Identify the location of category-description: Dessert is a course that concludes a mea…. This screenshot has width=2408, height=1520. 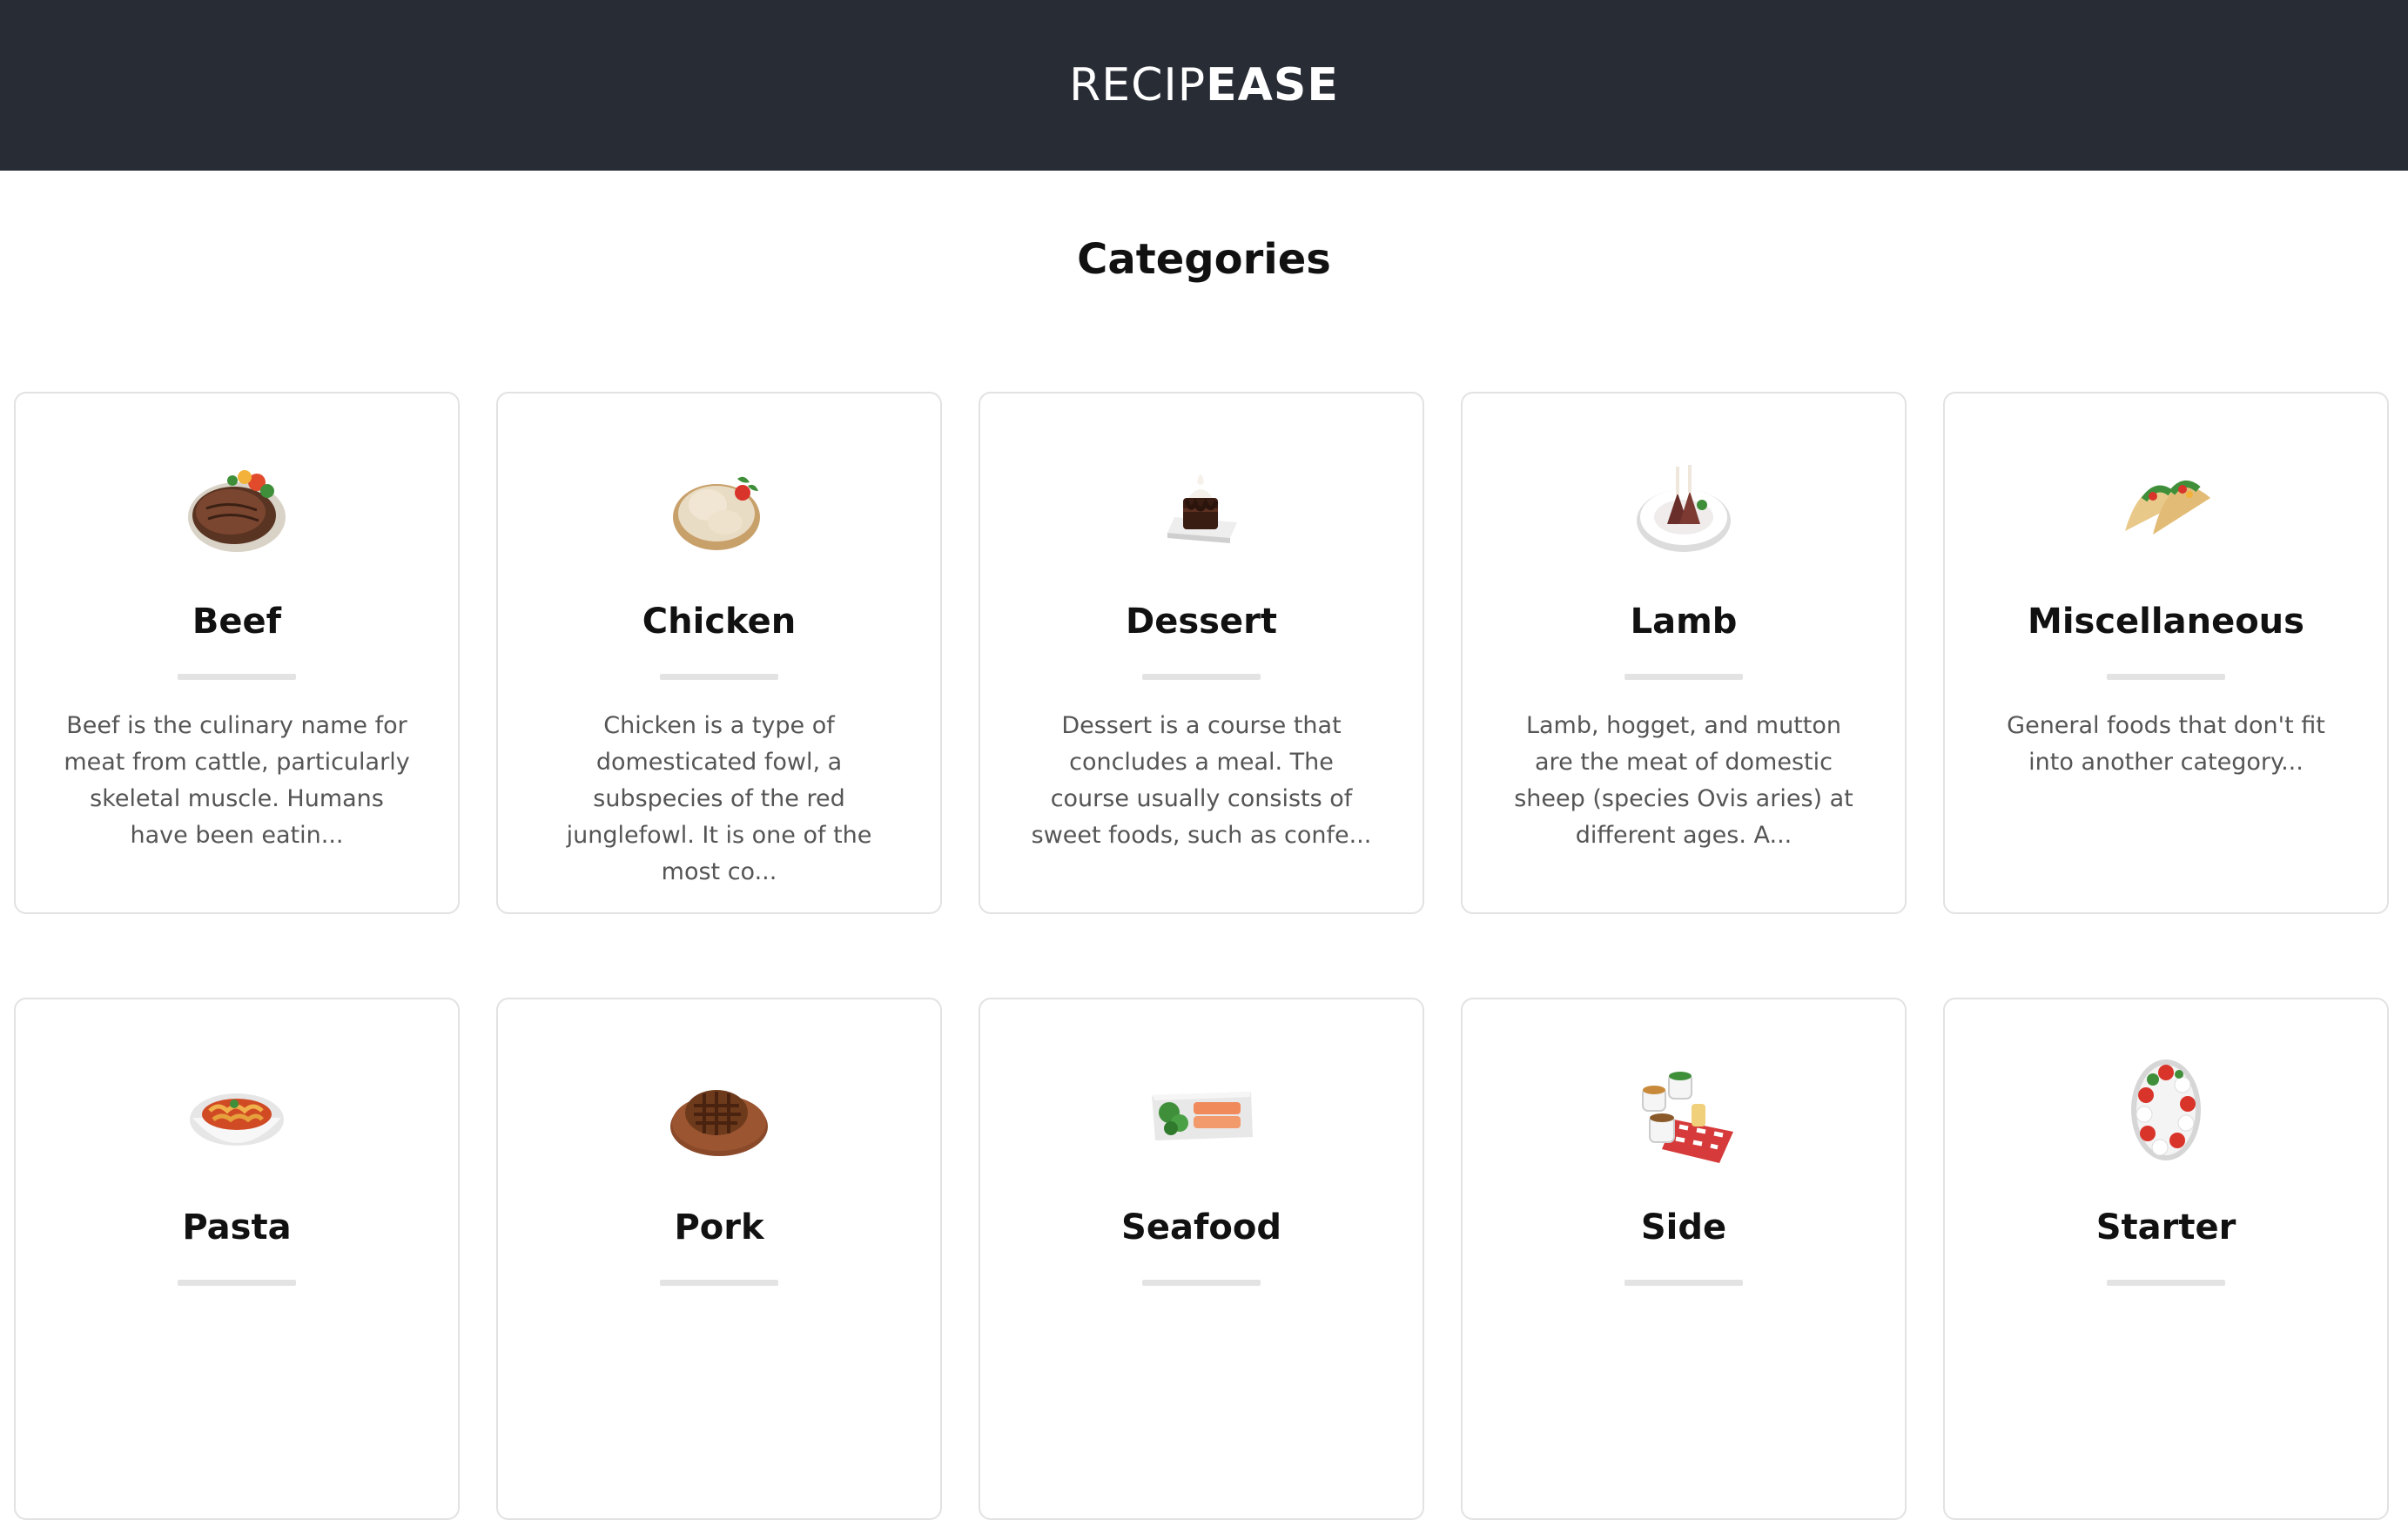
(1201, 780).